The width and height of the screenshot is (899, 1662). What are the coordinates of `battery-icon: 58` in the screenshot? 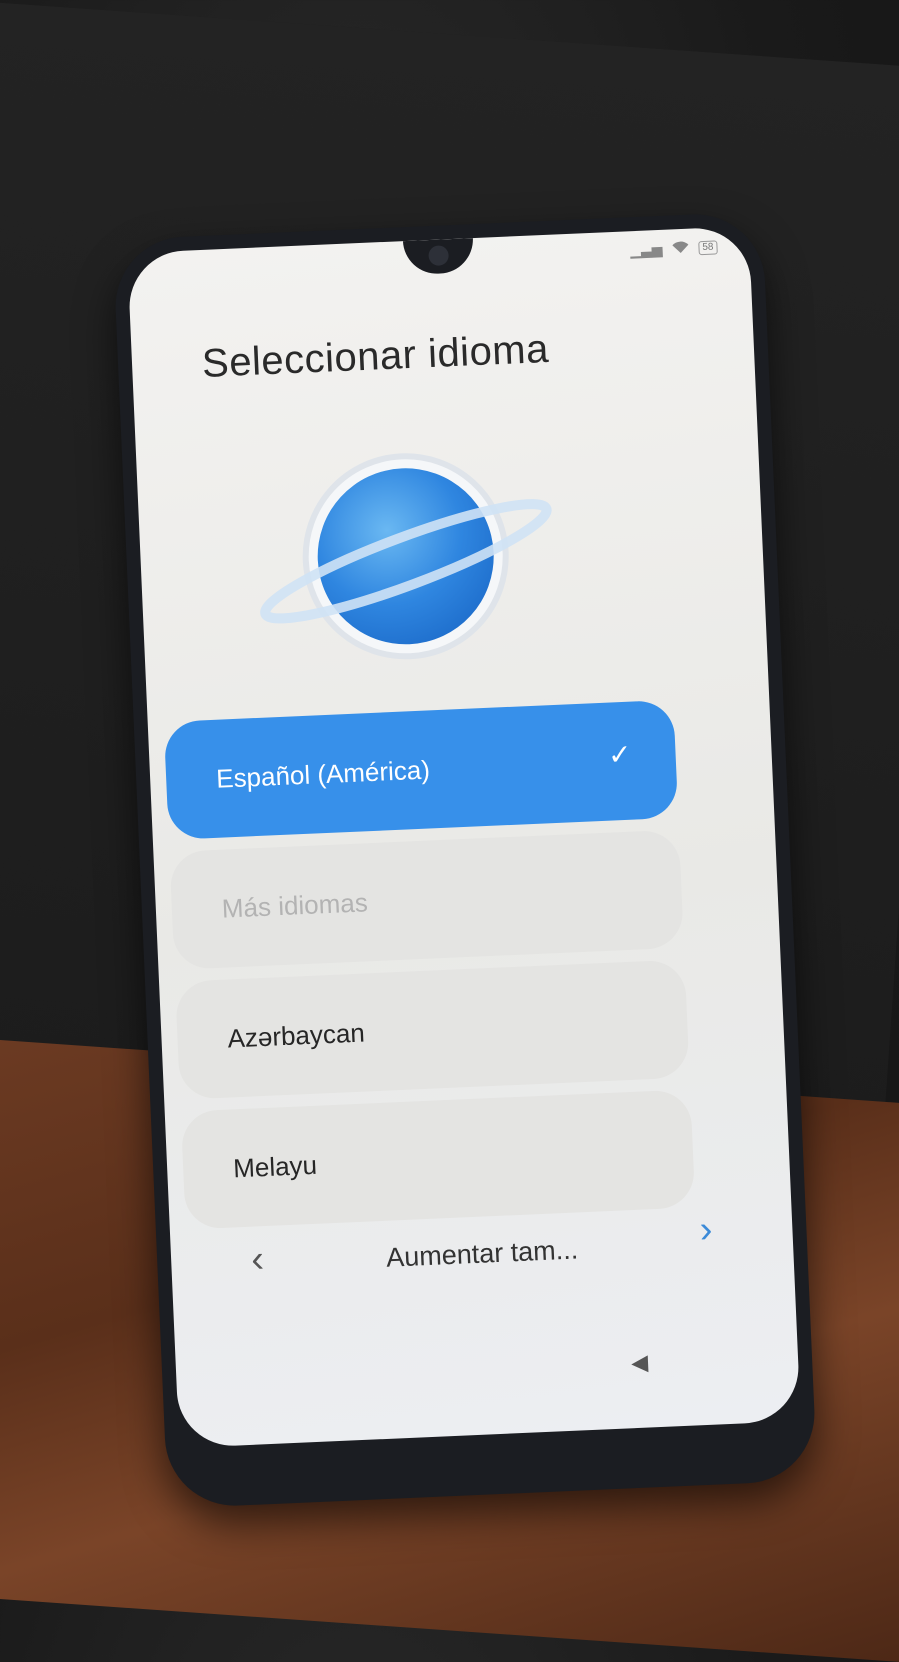 It's located at (708, 247).